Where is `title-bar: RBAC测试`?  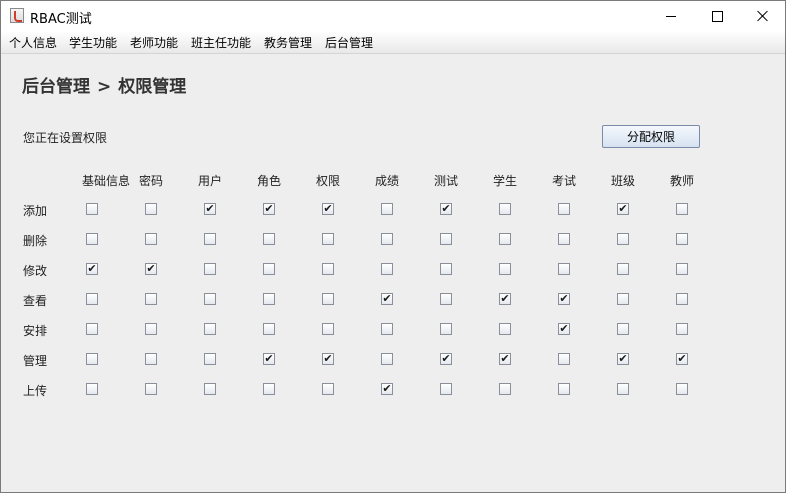
title-bar: RBAC测试 is located at coordinates (393, 16).